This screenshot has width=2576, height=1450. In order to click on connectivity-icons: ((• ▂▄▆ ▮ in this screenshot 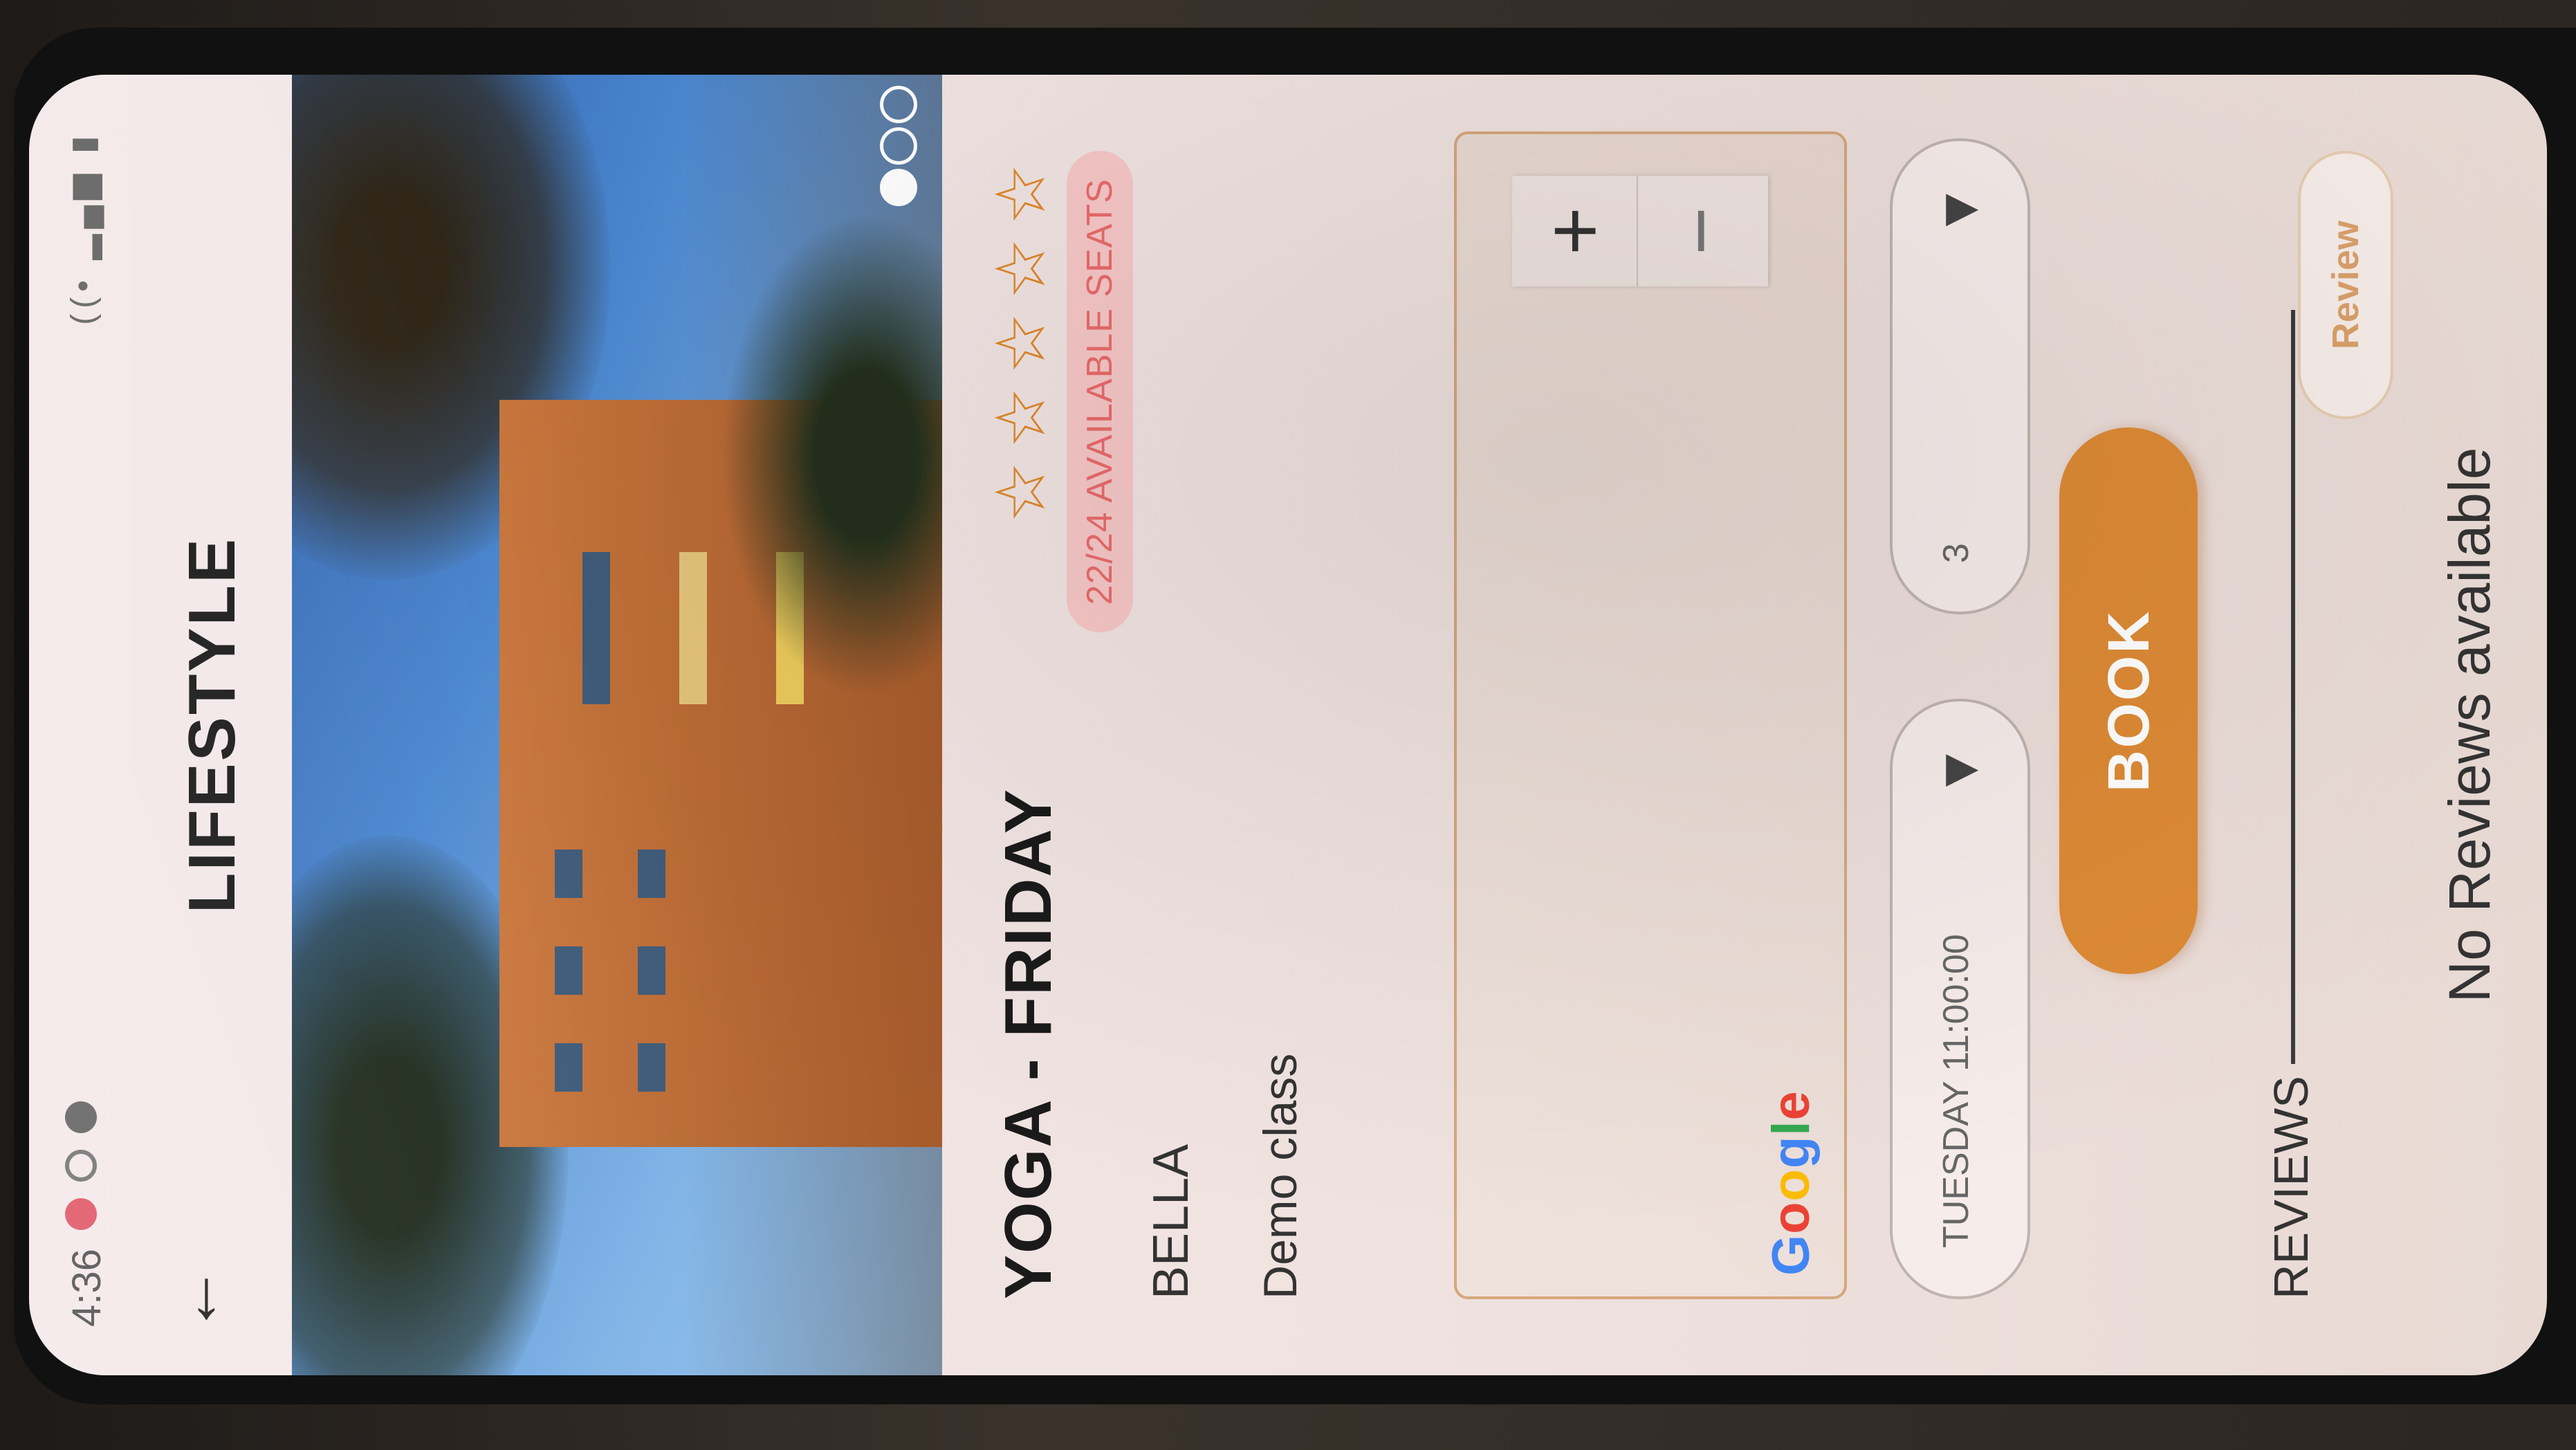, I will do `click(83, 227)`.